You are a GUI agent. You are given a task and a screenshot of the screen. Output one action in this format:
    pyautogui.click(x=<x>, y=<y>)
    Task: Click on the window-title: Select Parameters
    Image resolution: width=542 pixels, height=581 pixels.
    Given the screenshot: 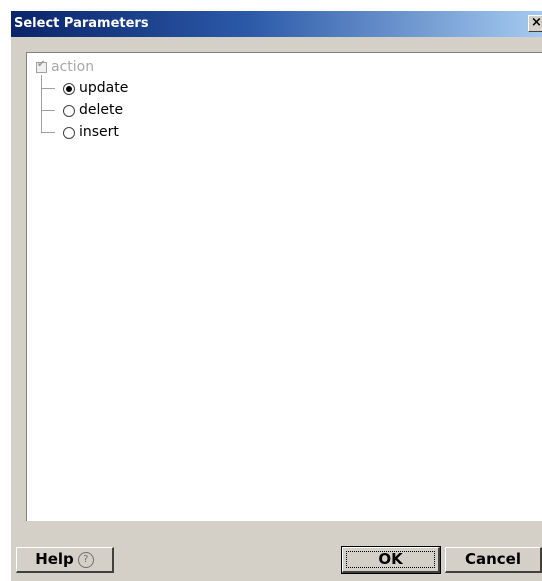 What is the action you would take?
    pyautogui.click(x=81, y=23)
    